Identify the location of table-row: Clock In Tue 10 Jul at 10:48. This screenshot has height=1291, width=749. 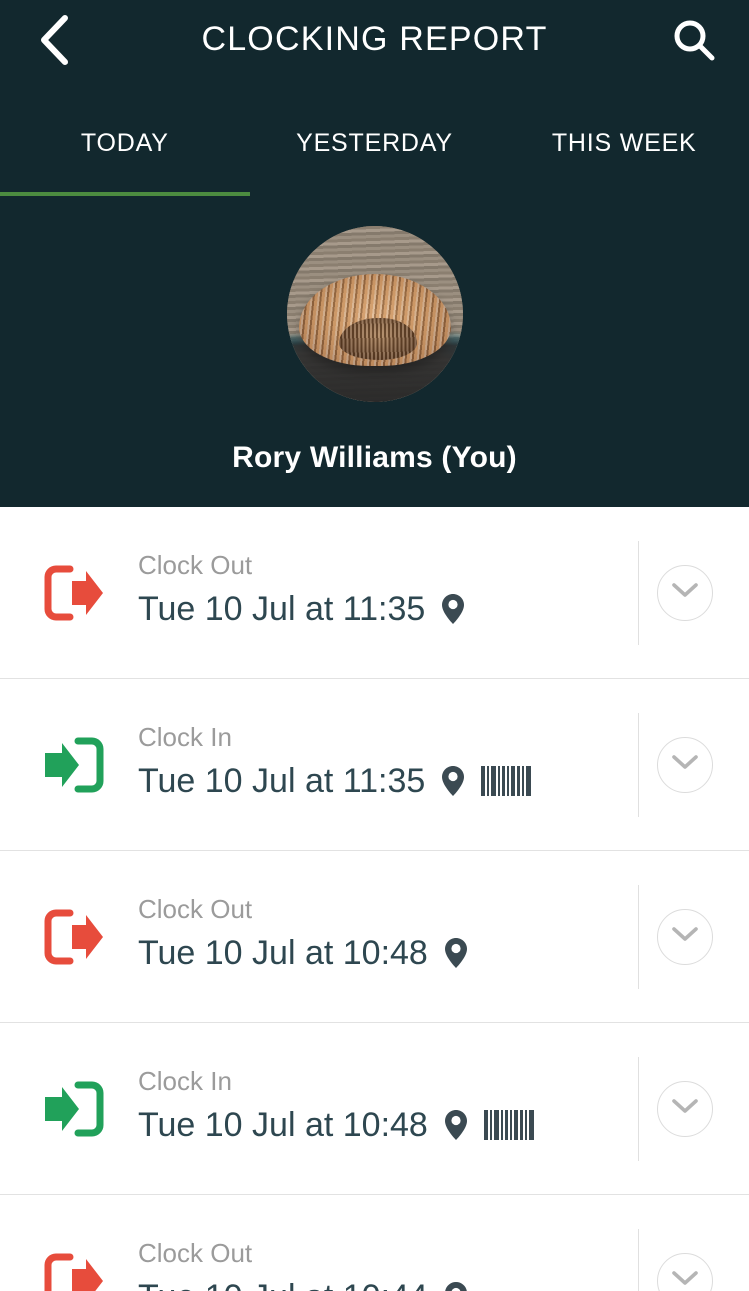
(374, 1109).